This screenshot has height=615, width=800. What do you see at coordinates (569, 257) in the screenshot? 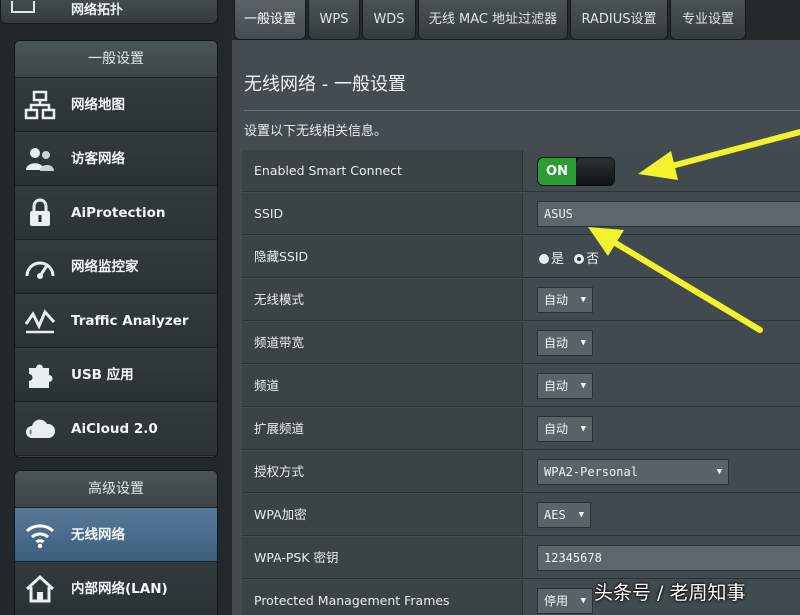
I see `hide-ssid-radio-group: 是 否` at bounding box center [569, 257].